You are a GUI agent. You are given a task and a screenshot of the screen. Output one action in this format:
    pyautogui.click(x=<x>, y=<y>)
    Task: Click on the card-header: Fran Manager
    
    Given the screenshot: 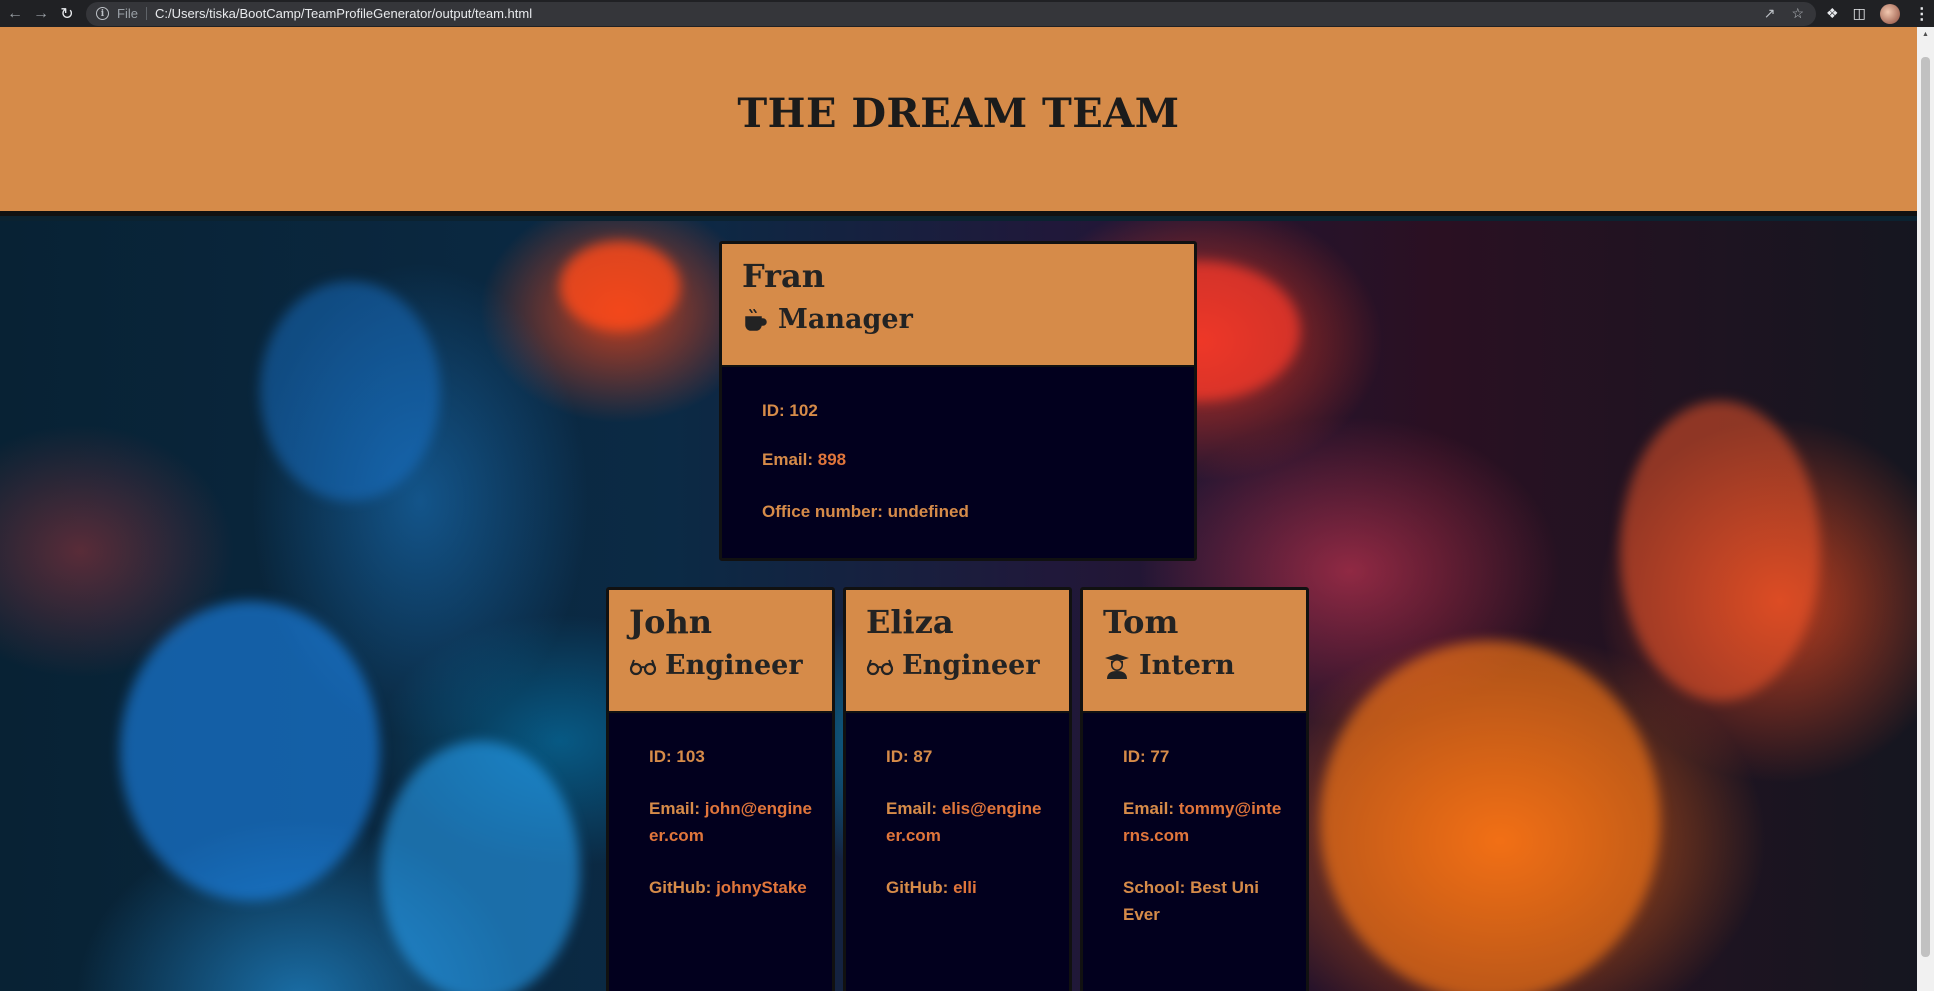 What is the action you would take?
    pyautogui.click(x=958, y=305)
    